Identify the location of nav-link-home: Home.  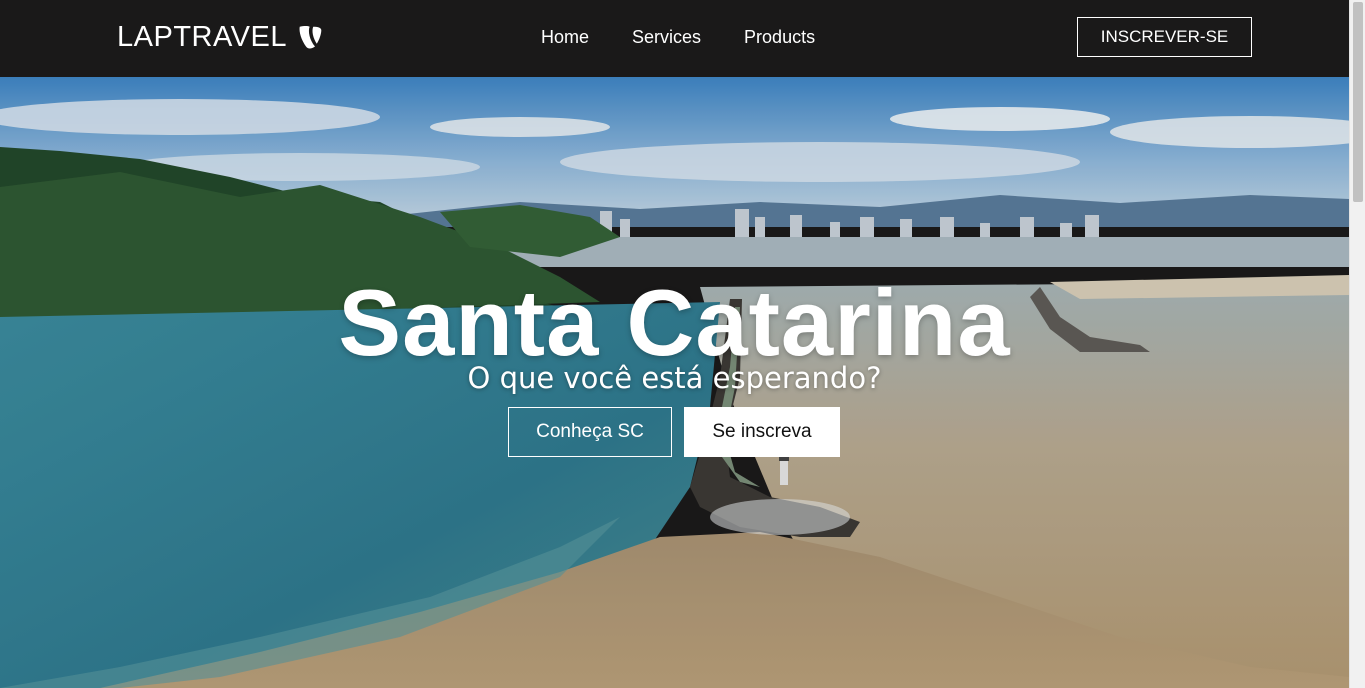
(565, 37).